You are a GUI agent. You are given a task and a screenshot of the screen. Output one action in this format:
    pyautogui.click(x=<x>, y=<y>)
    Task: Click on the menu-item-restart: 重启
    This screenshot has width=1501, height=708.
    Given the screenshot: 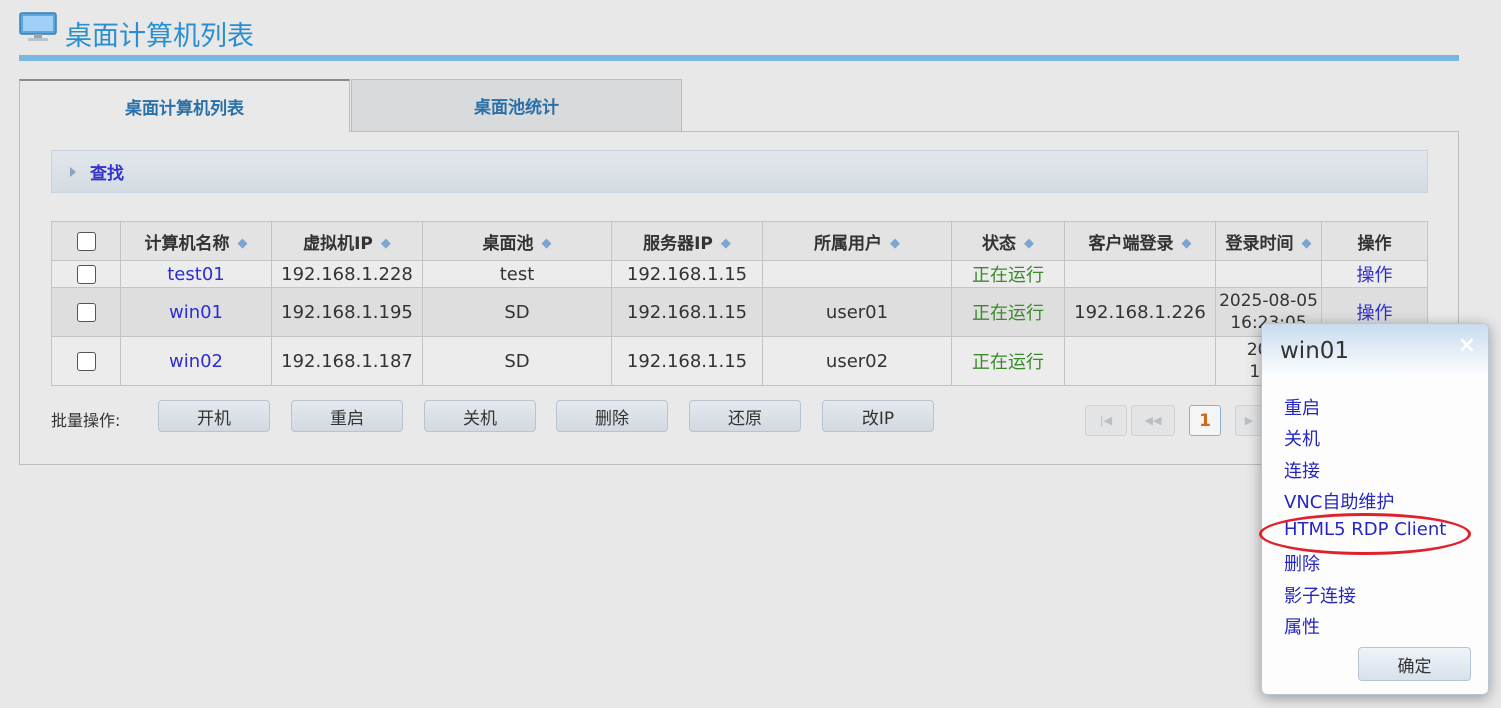 What is the action you would take?
    pyautogui.click(x=1365, y=409)
    